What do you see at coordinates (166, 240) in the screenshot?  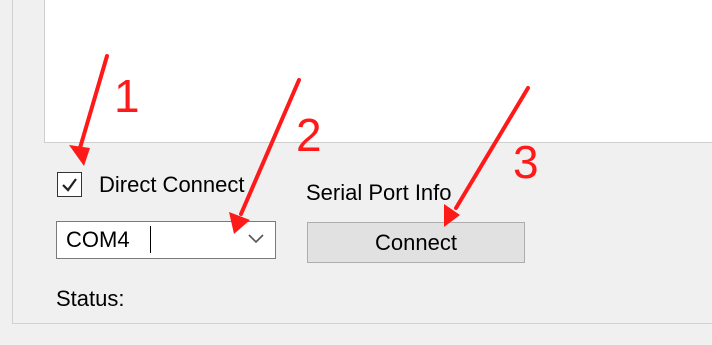 I see `port-select: COM4` at bounding box center [166, 240].